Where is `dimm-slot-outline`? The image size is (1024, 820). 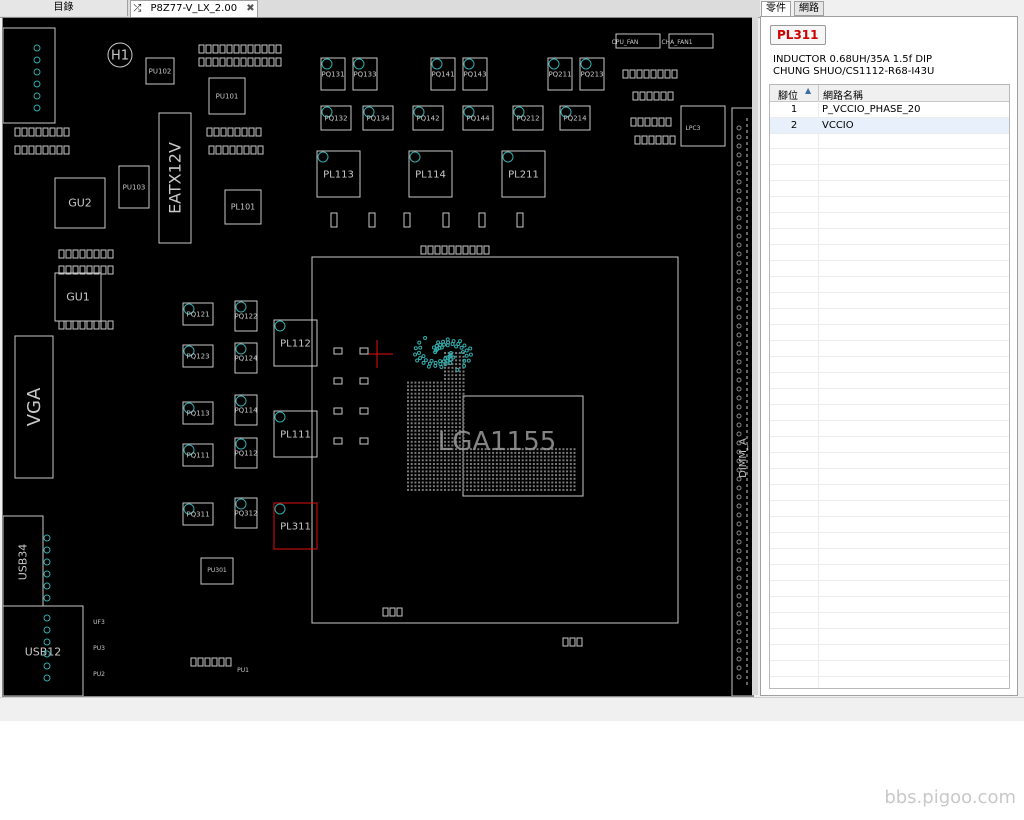
dimm-slot-outline is located at coordinates (742, 401).